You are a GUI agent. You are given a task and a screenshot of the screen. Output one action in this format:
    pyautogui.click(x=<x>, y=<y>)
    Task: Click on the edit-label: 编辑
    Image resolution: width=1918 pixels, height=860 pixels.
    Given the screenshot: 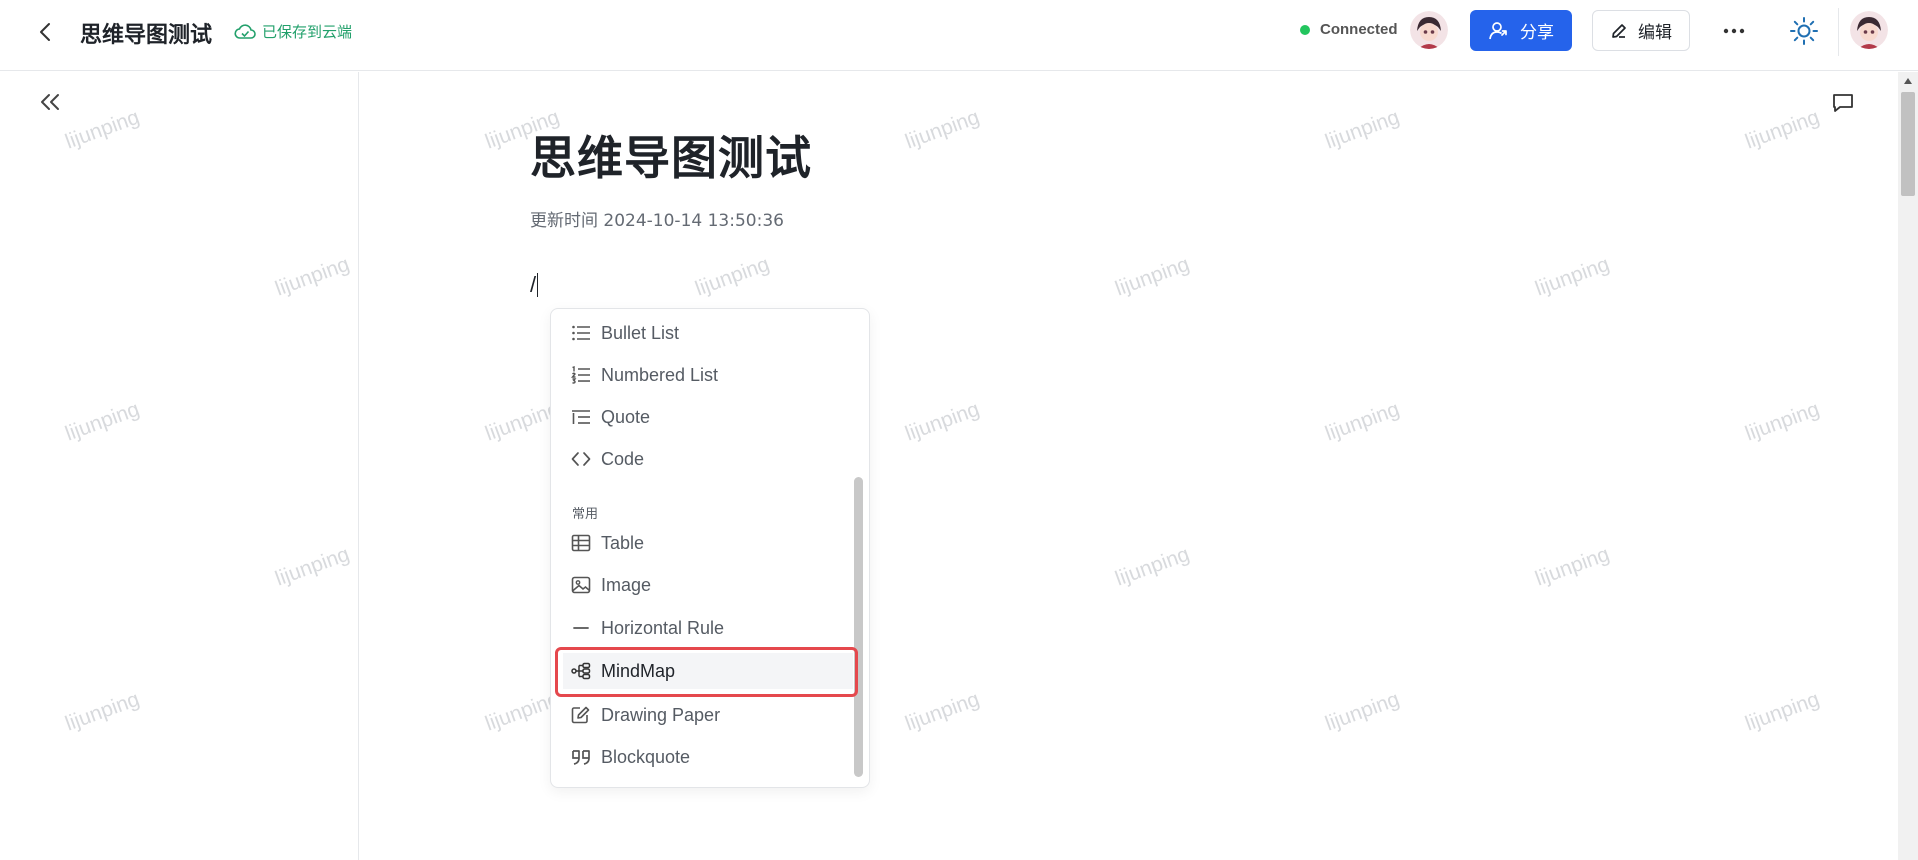 What is the action you would take?
    pyautogui.click(x=1655, y=33)
    